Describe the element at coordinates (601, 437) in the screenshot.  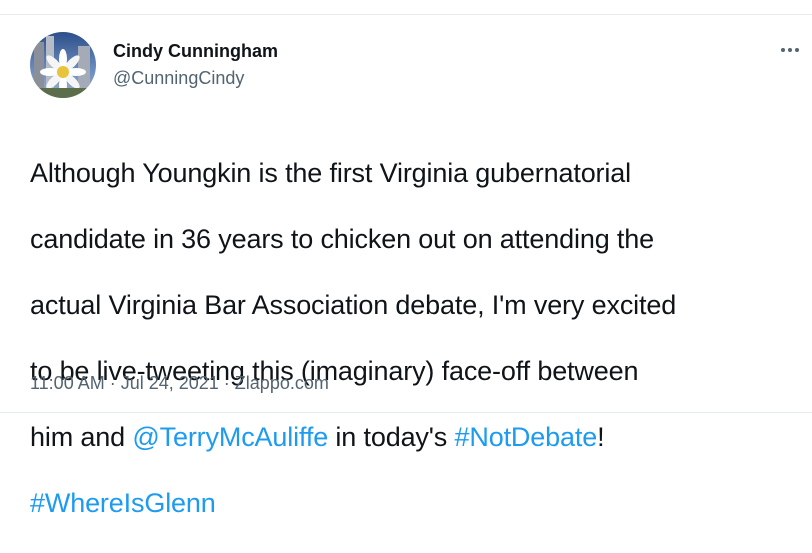
I see `tweet-text-fragment: !` at that location.